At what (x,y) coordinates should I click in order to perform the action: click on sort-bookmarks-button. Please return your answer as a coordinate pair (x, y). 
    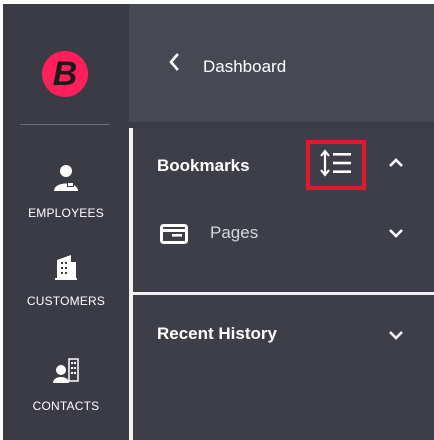
    Looking at the image, I should click on (336, 165).